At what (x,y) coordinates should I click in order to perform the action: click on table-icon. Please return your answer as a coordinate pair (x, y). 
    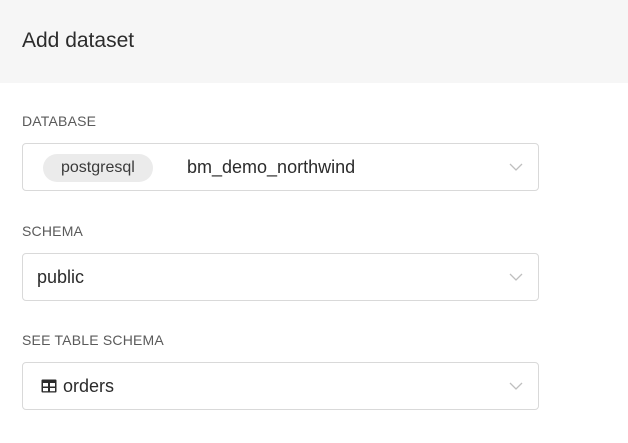
    Looking at the image, I should click on (49, 386).